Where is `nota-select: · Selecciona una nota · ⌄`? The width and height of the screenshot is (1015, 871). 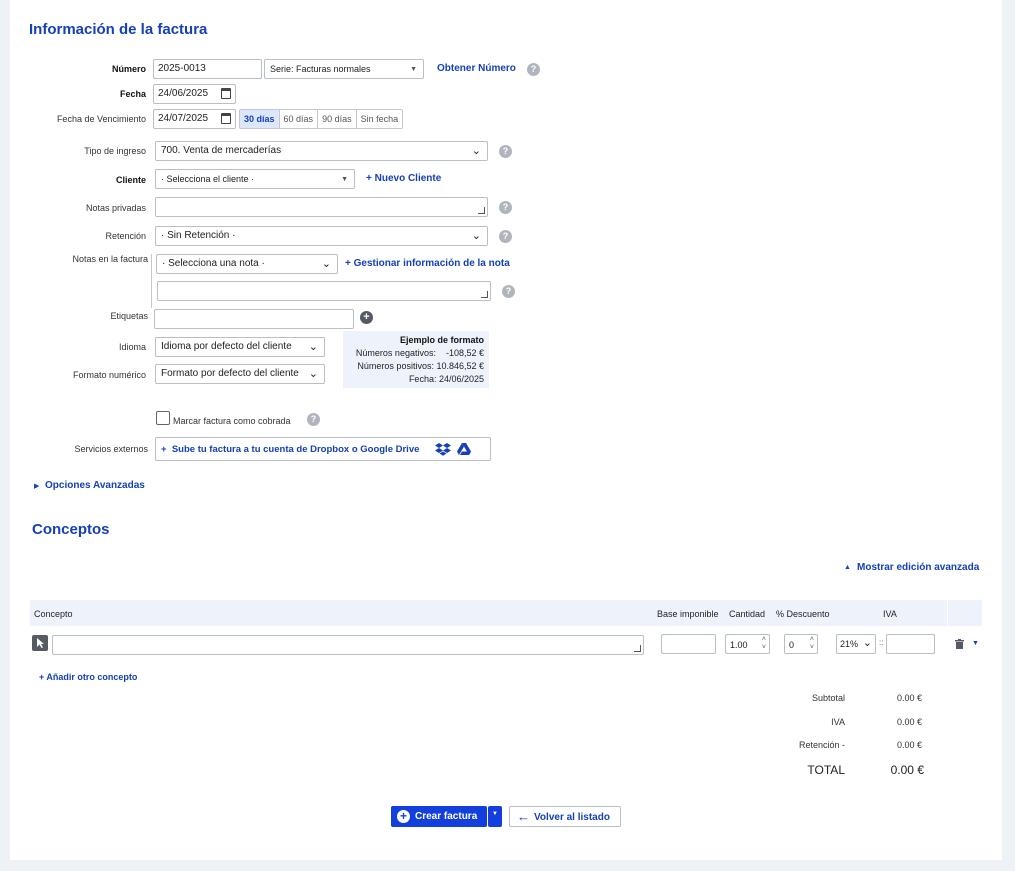
nota-select: · Selecciona una nota · ⌄ is located at coordinates (247, 264).